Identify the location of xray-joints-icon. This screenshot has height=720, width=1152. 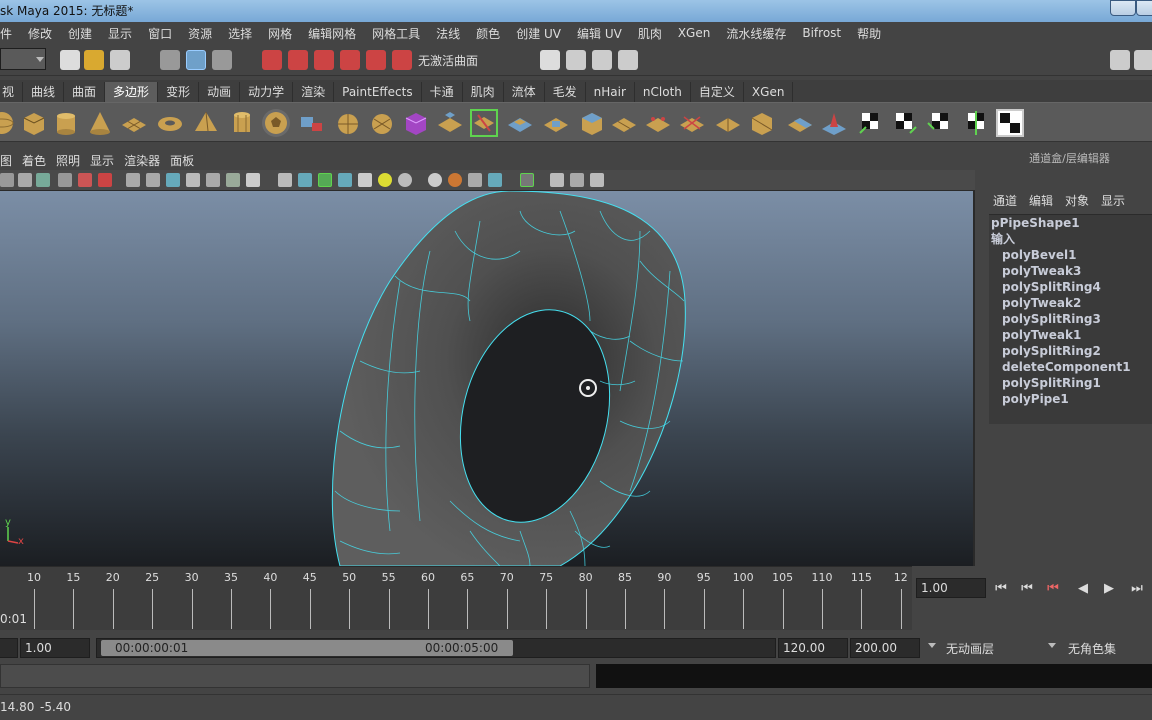
(557, 180).